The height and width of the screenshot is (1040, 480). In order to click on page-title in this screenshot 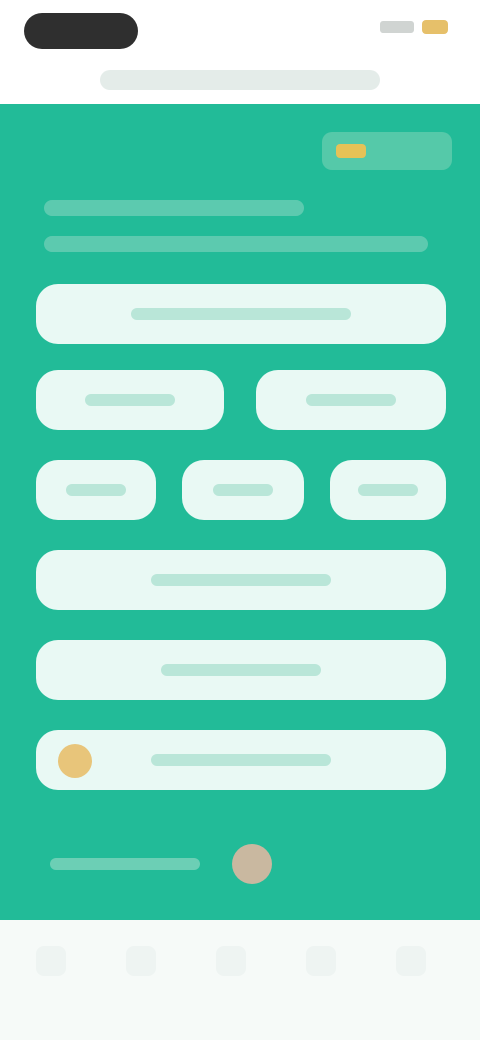, I will do `click(240, 80)`.